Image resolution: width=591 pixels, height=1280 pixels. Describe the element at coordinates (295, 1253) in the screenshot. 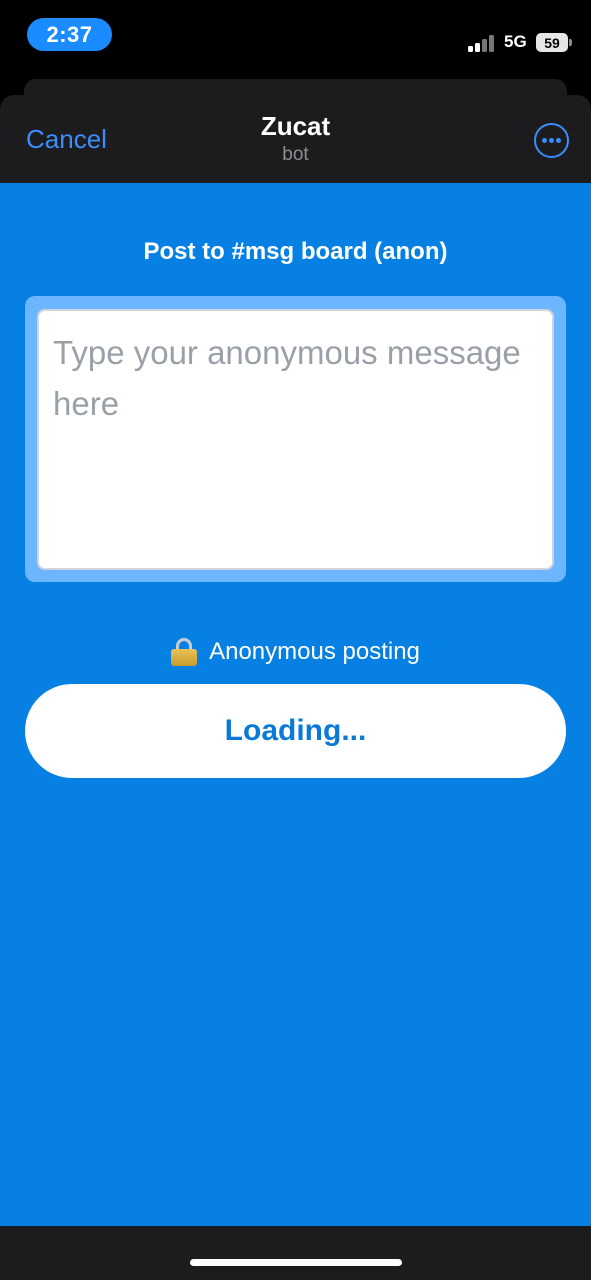

I see `bottom-bar` at that location.